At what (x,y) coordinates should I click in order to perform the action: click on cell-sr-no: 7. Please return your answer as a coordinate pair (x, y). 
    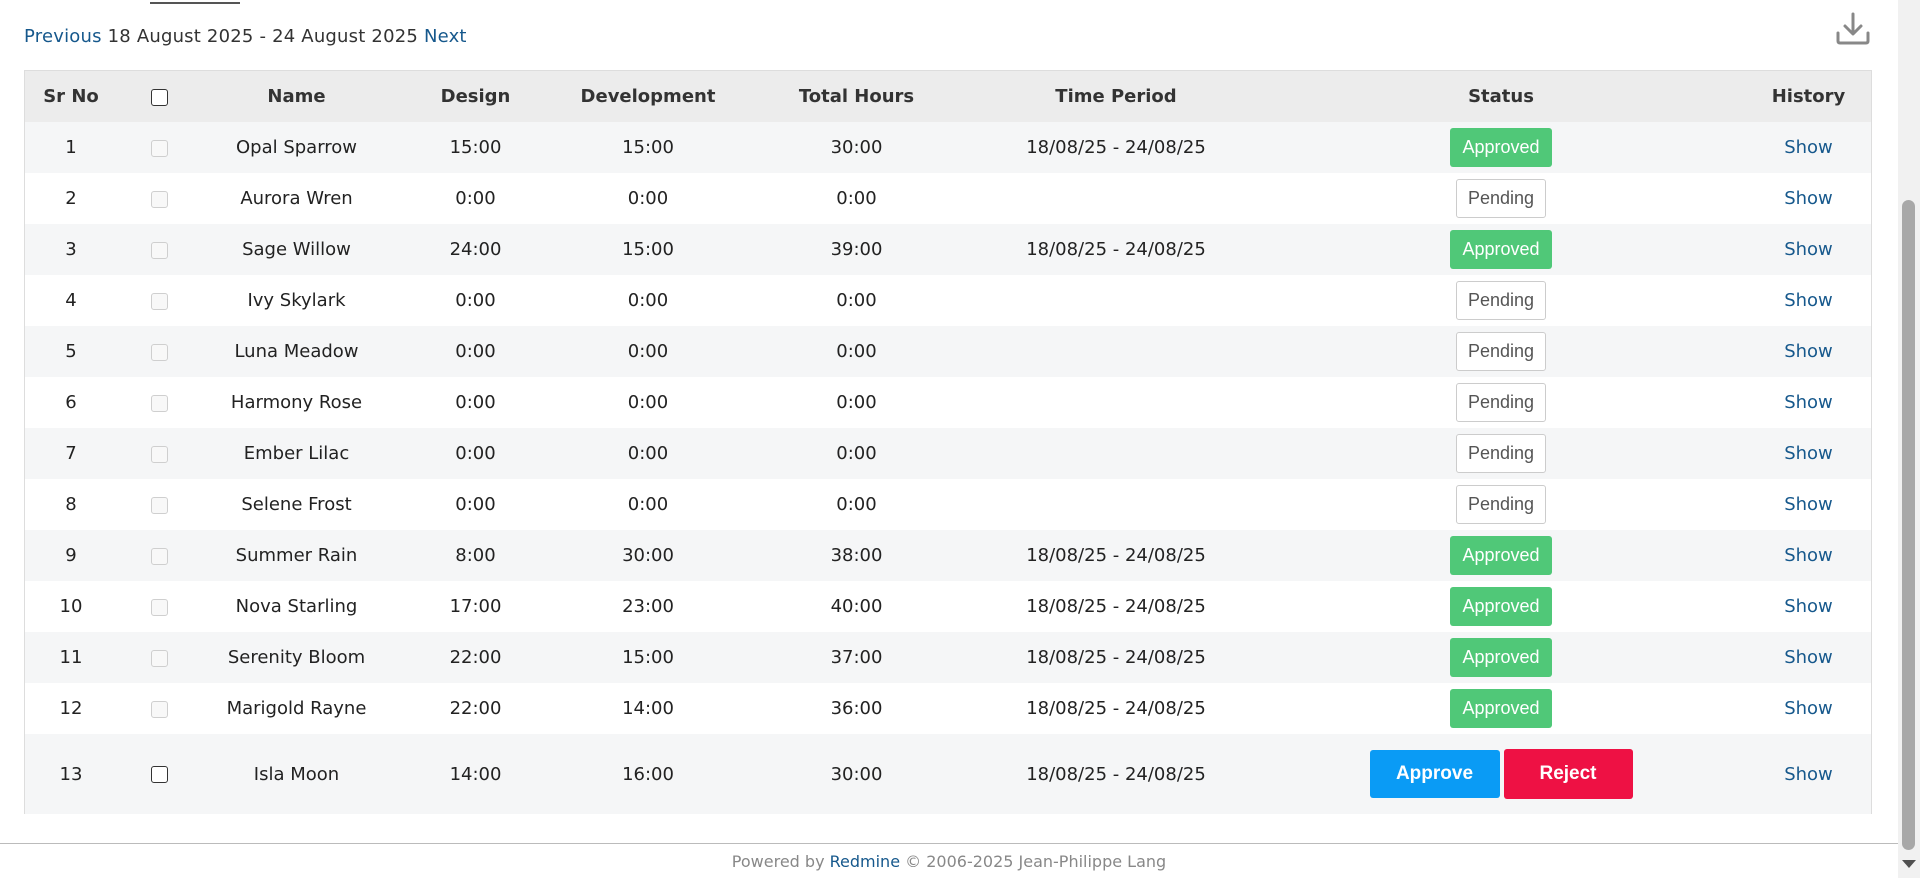
    Looking at the image, I should click on (71, 453).